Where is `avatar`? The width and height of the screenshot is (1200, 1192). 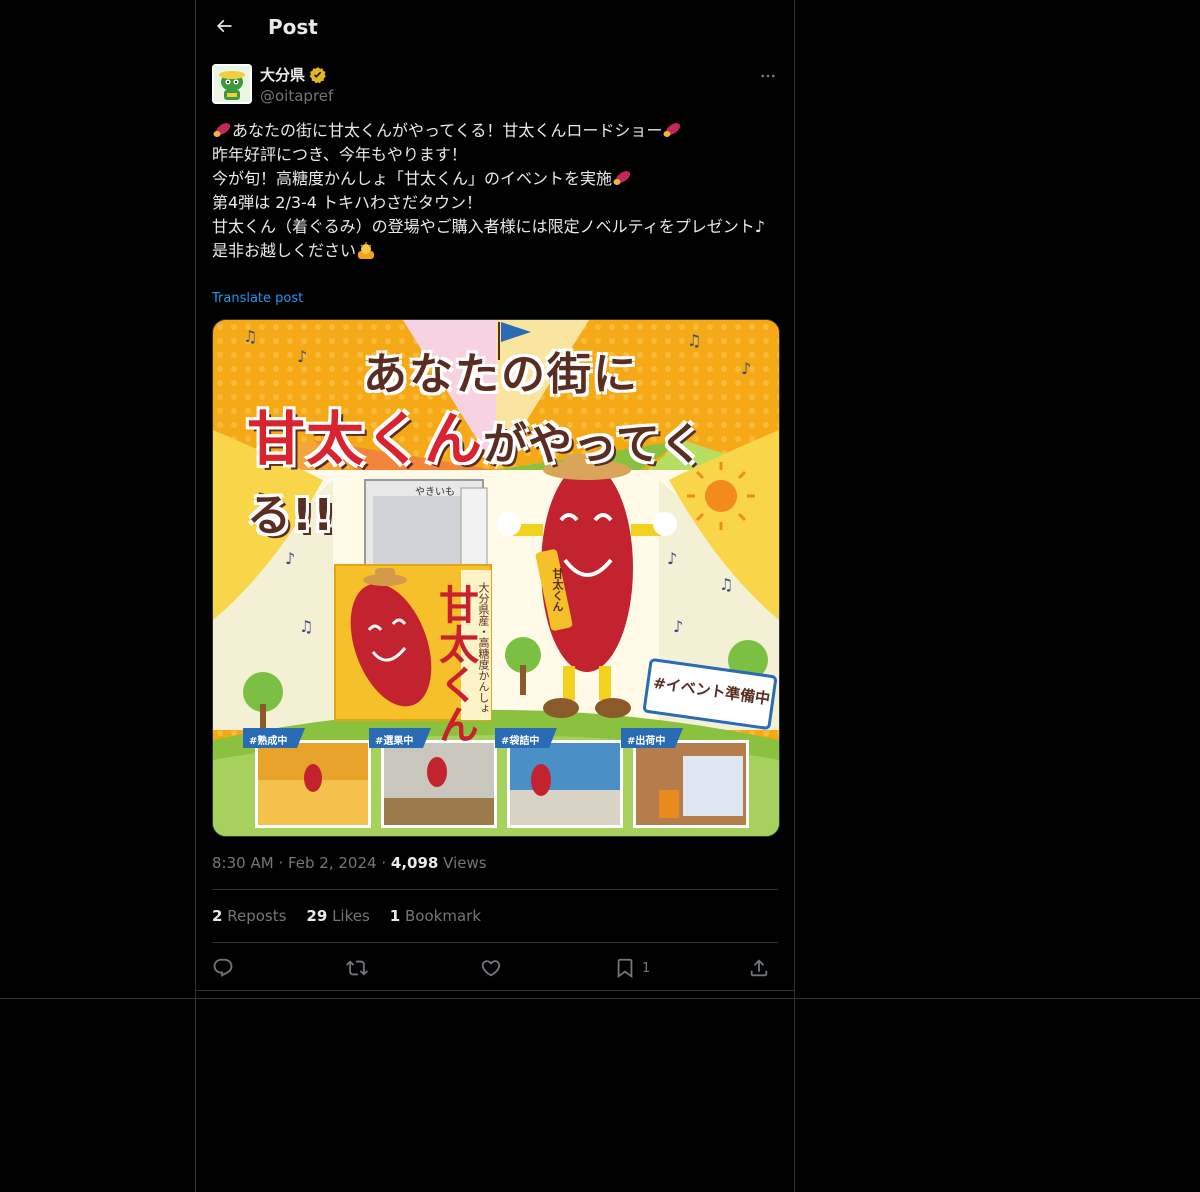 avatar is located at coordinates (232, 84).